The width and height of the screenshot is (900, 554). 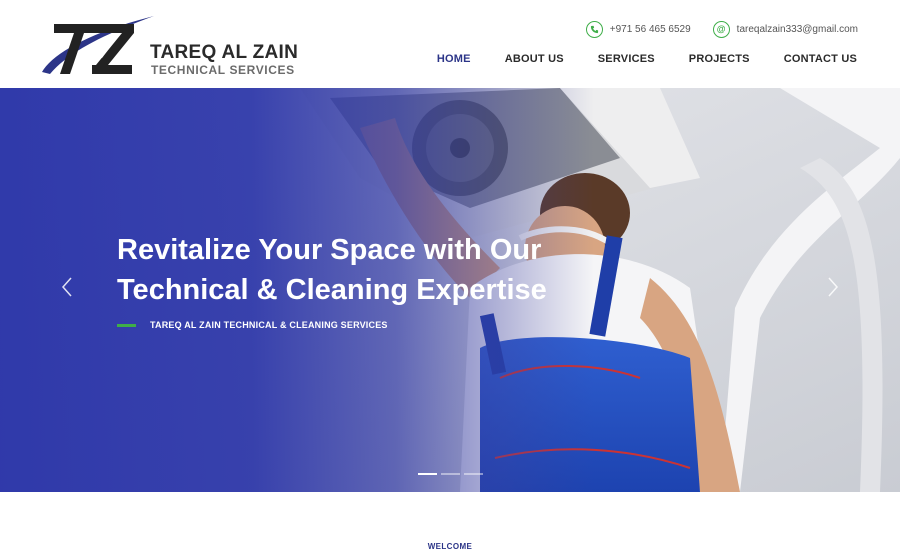 I want to click on contact-email: @ tareqalzain333@gmail.com, so click(x=785, y=29).